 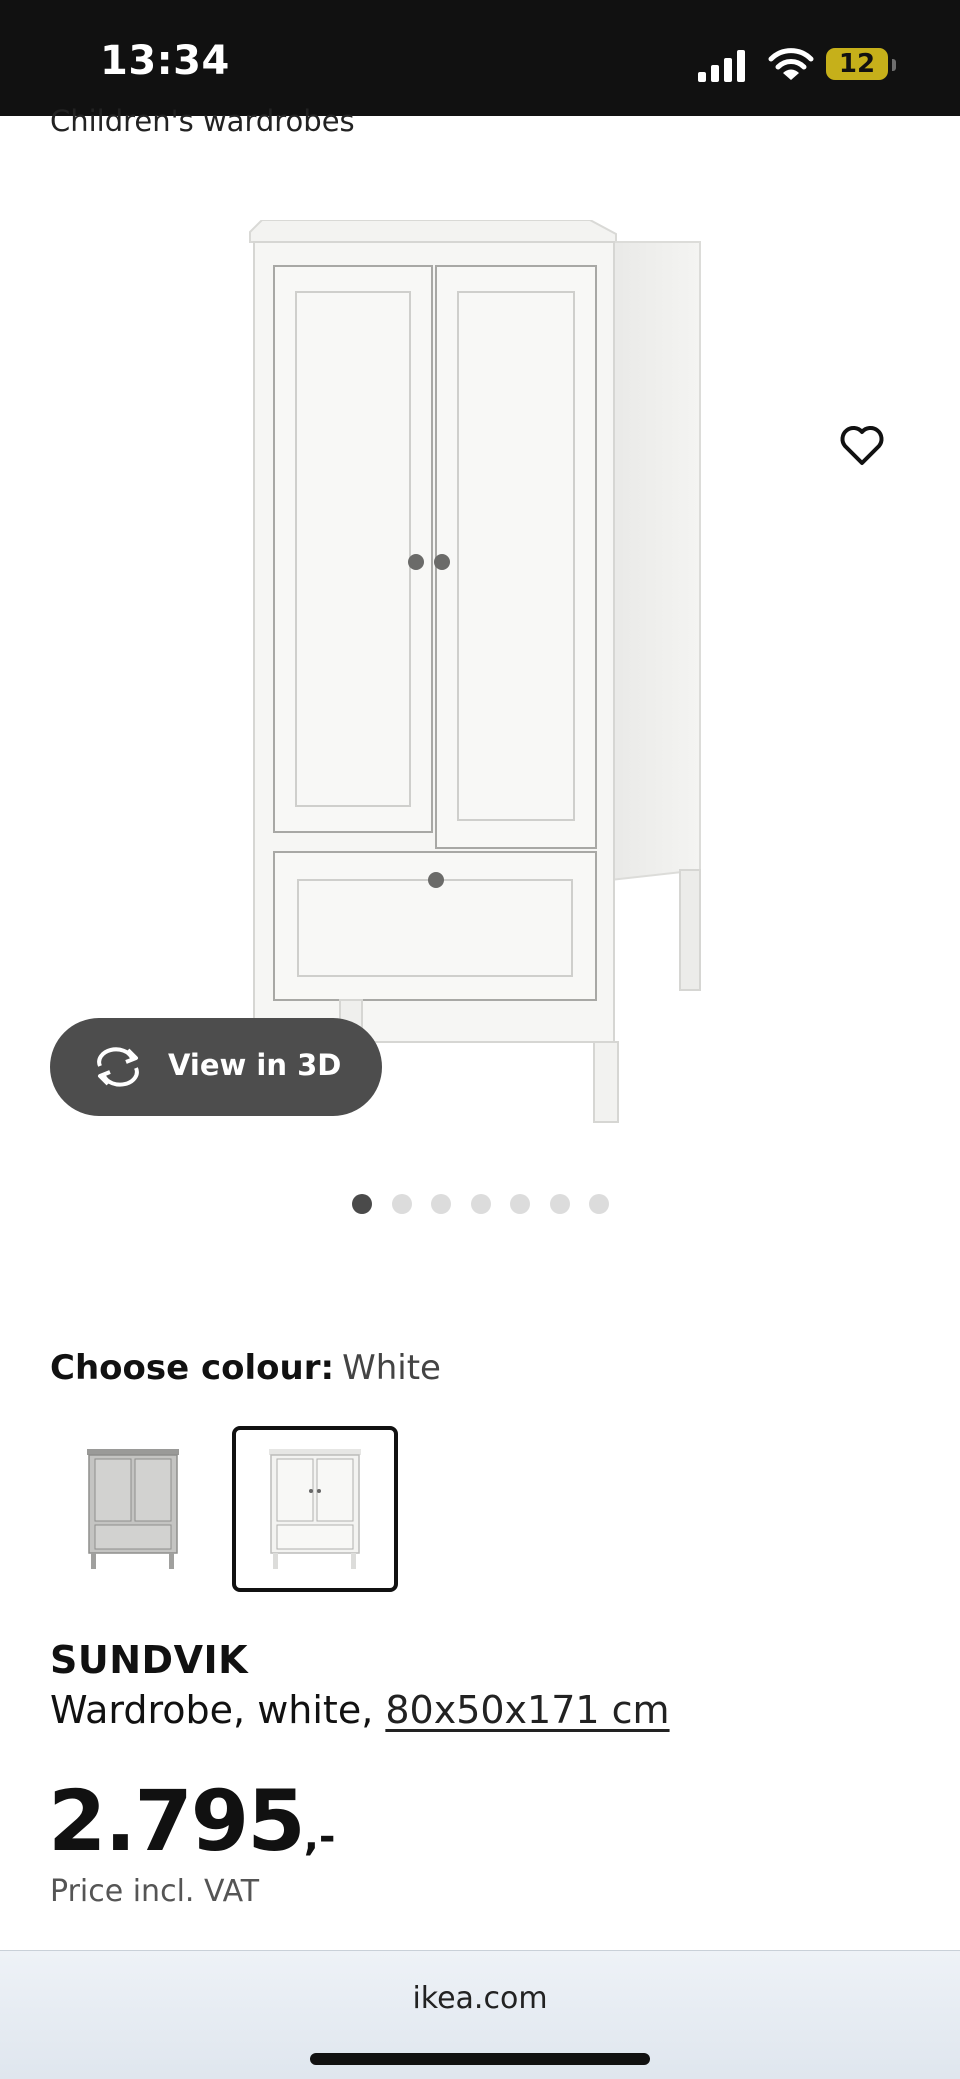 I want to click on product-dimensions-link: 80x50x171 cm, so click(x=527, y=1710).